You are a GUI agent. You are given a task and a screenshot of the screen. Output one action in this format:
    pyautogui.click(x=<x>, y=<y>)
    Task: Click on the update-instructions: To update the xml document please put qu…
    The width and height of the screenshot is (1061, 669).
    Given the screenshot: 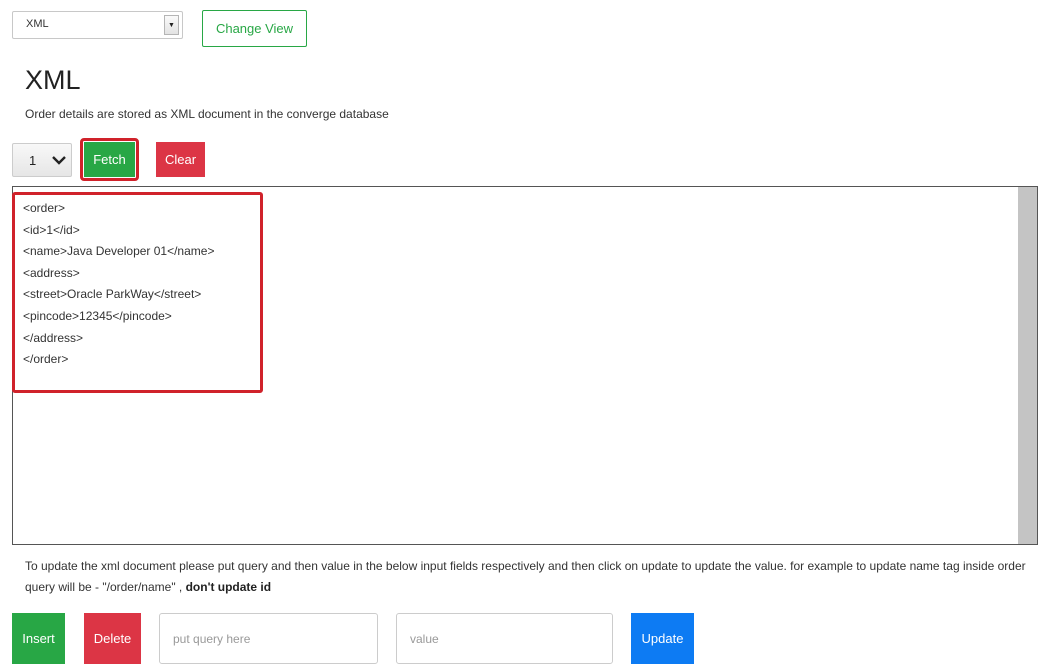 What is the action you would take?
    pyautogui.click(x=530, y=577)
    